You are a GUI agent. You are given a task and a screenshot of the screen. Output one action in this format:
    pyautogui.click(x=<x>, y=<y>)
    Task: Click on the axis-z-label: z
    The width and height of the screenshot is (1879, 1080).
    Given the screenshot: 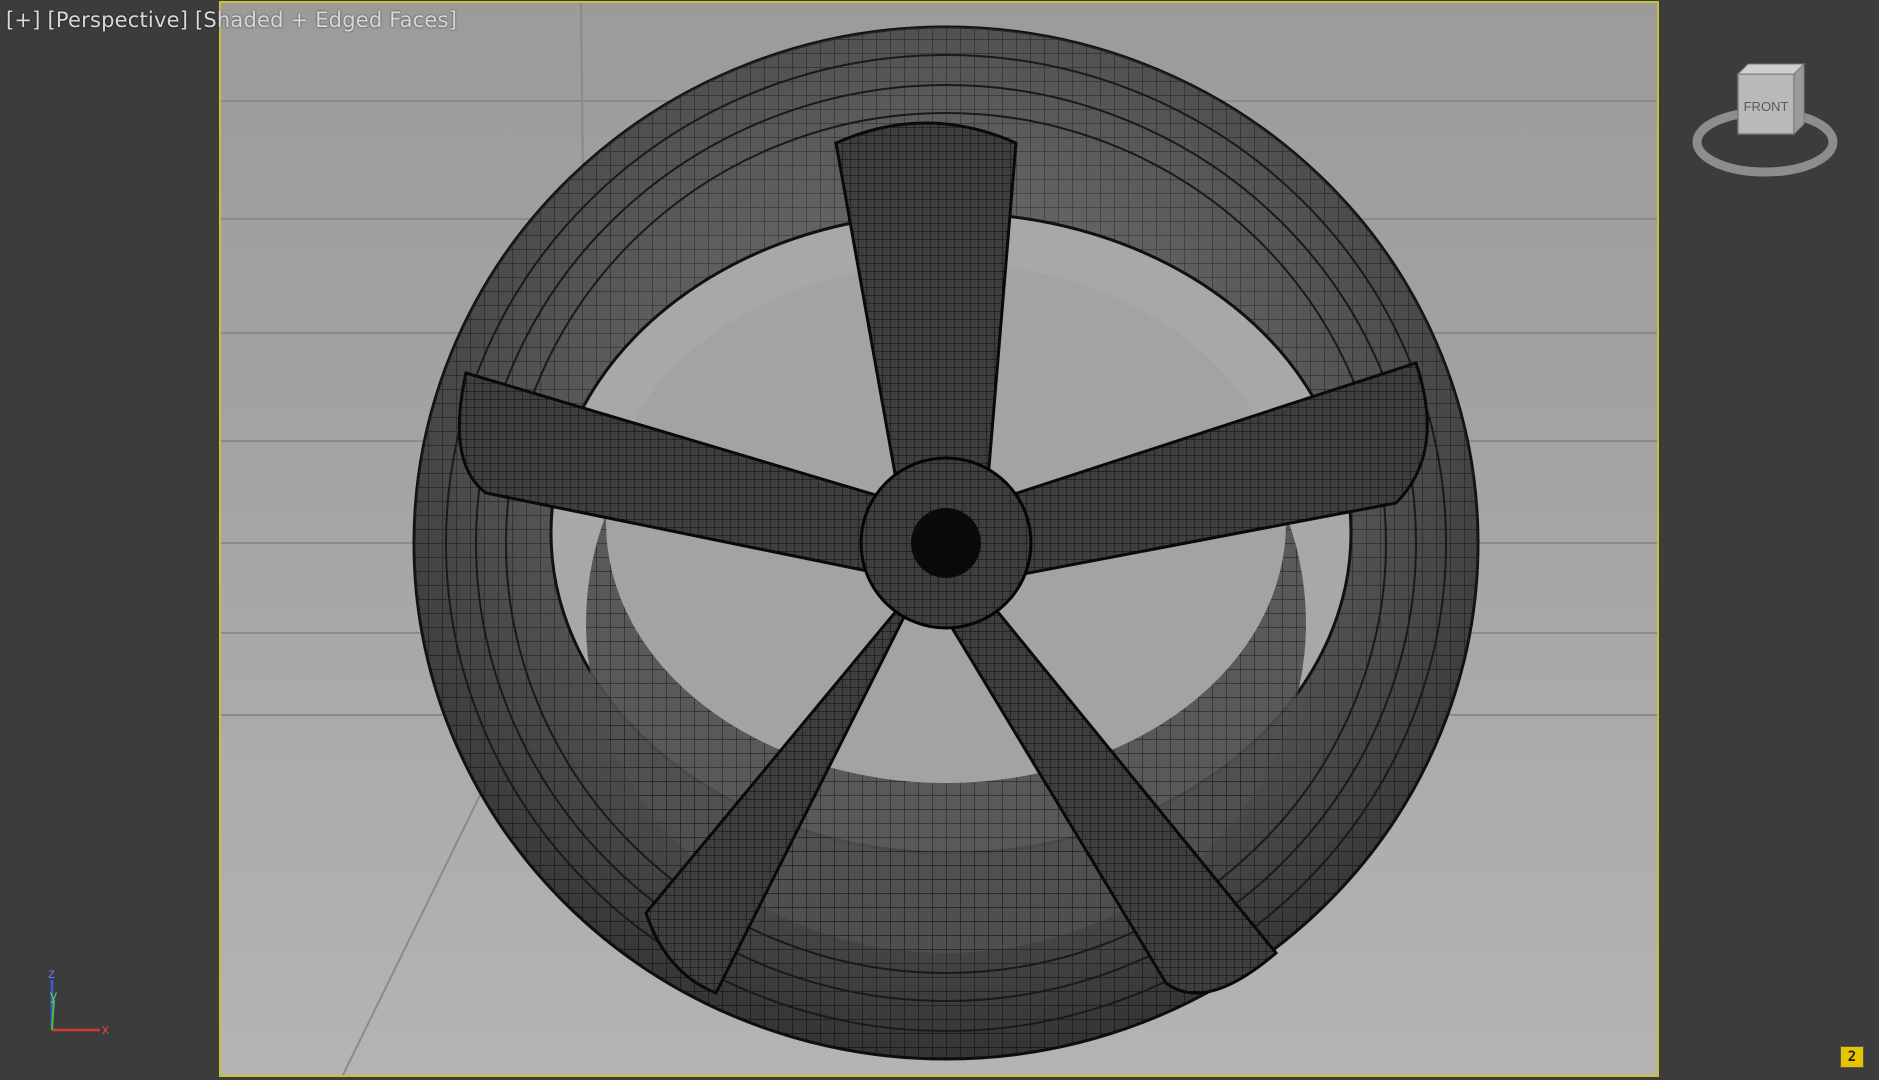 What is the action you would take?
    pyautogui.click(x=51, y=973)
    